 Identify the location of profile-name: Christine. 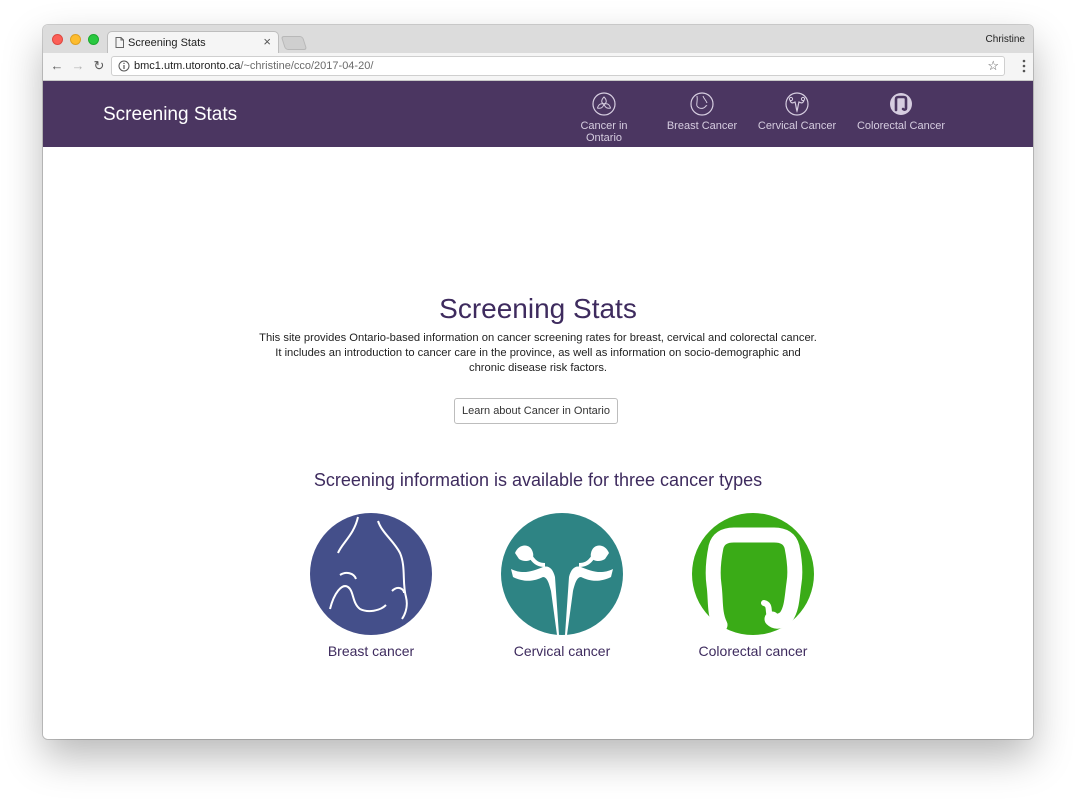
(1005, 39).